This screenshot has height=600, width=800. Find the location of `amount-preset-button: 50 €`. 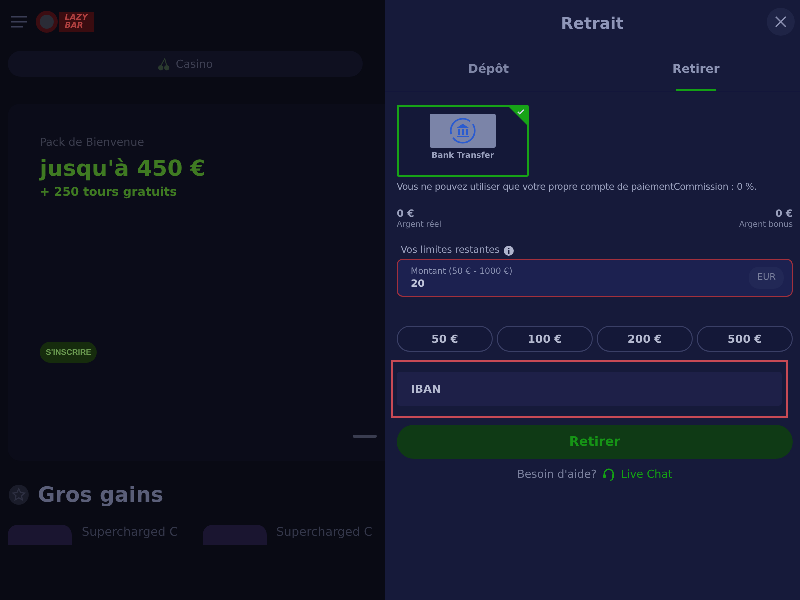

amount-preset-button: 50 € is located at coordinates (445, 339).